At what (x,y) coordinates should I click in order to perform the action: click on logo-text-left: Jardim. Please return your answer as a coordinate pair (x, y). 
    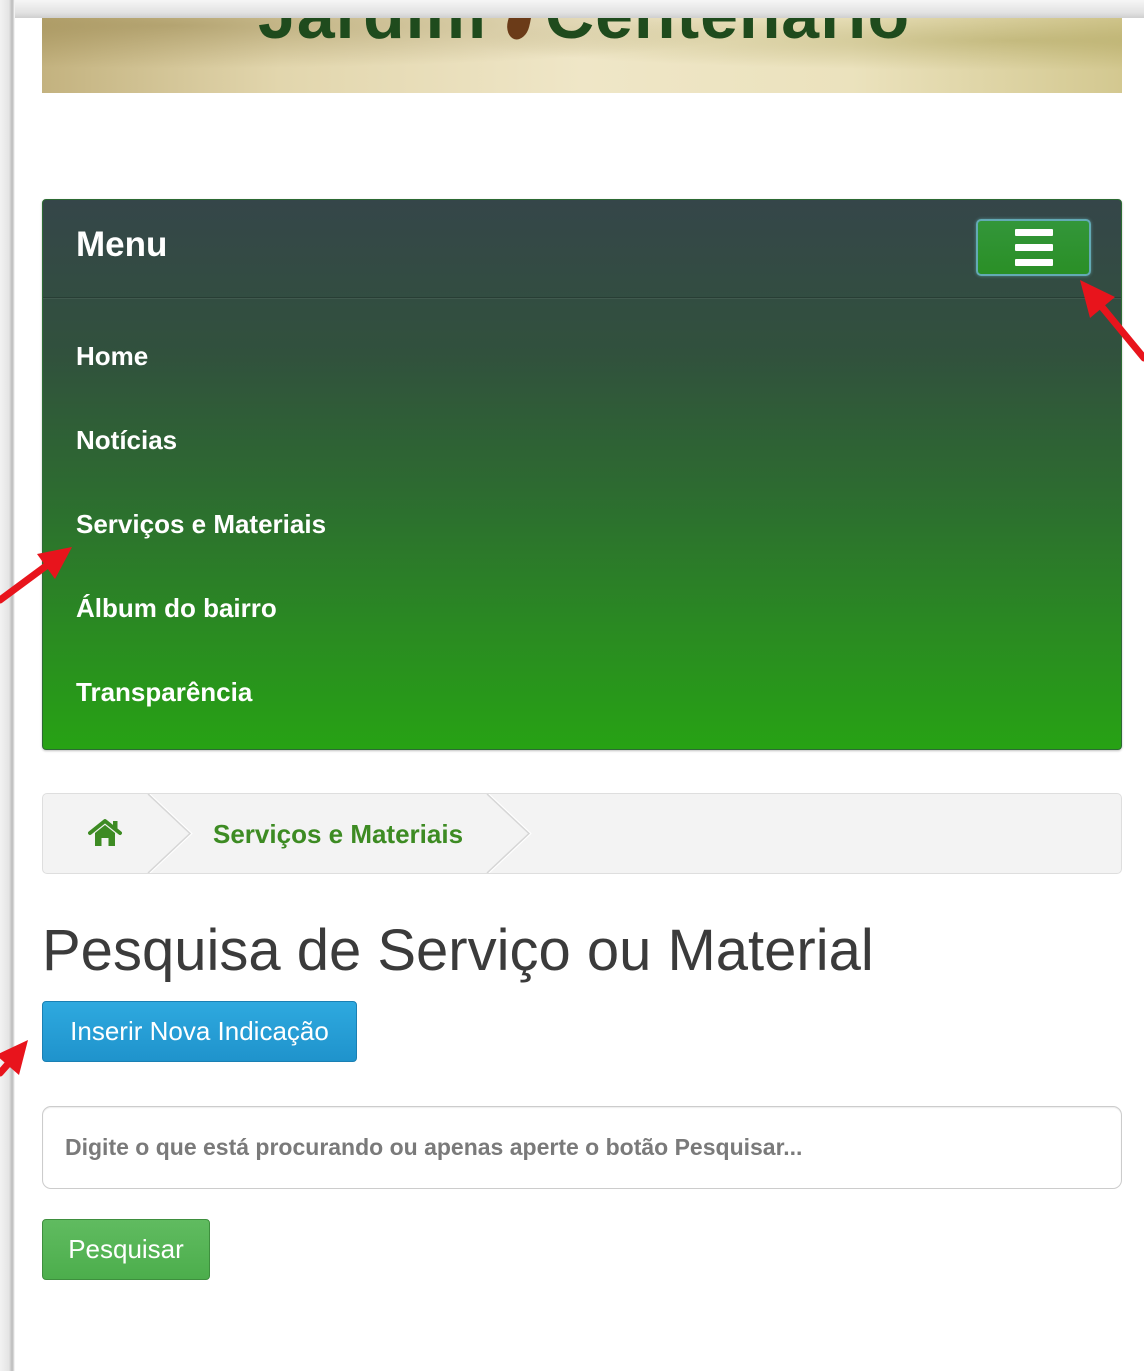
    Looking at the image, I should click on (372, 33).